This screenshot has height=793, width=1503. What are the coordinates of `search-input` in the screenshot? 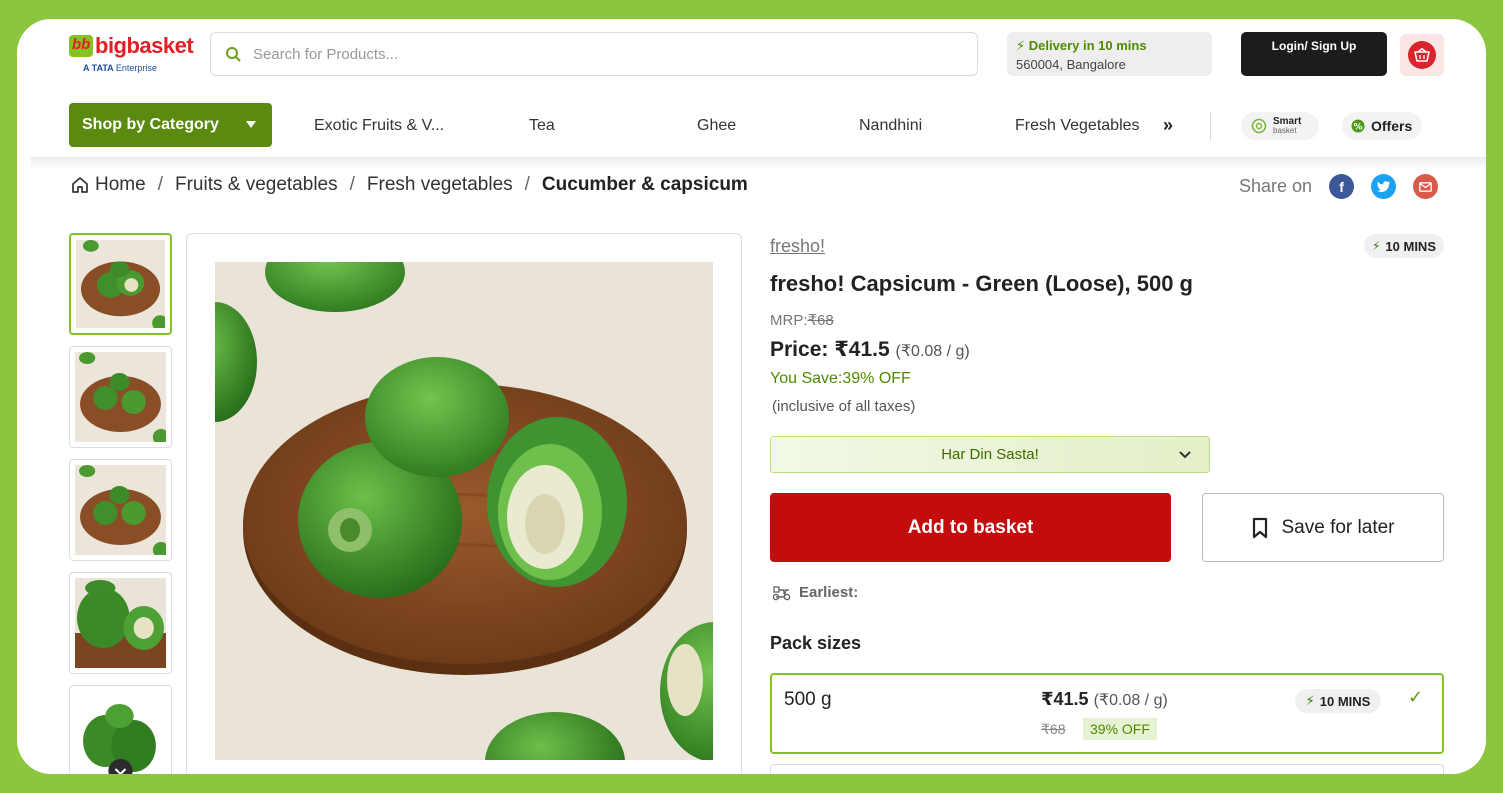 It's located at (593, 54).